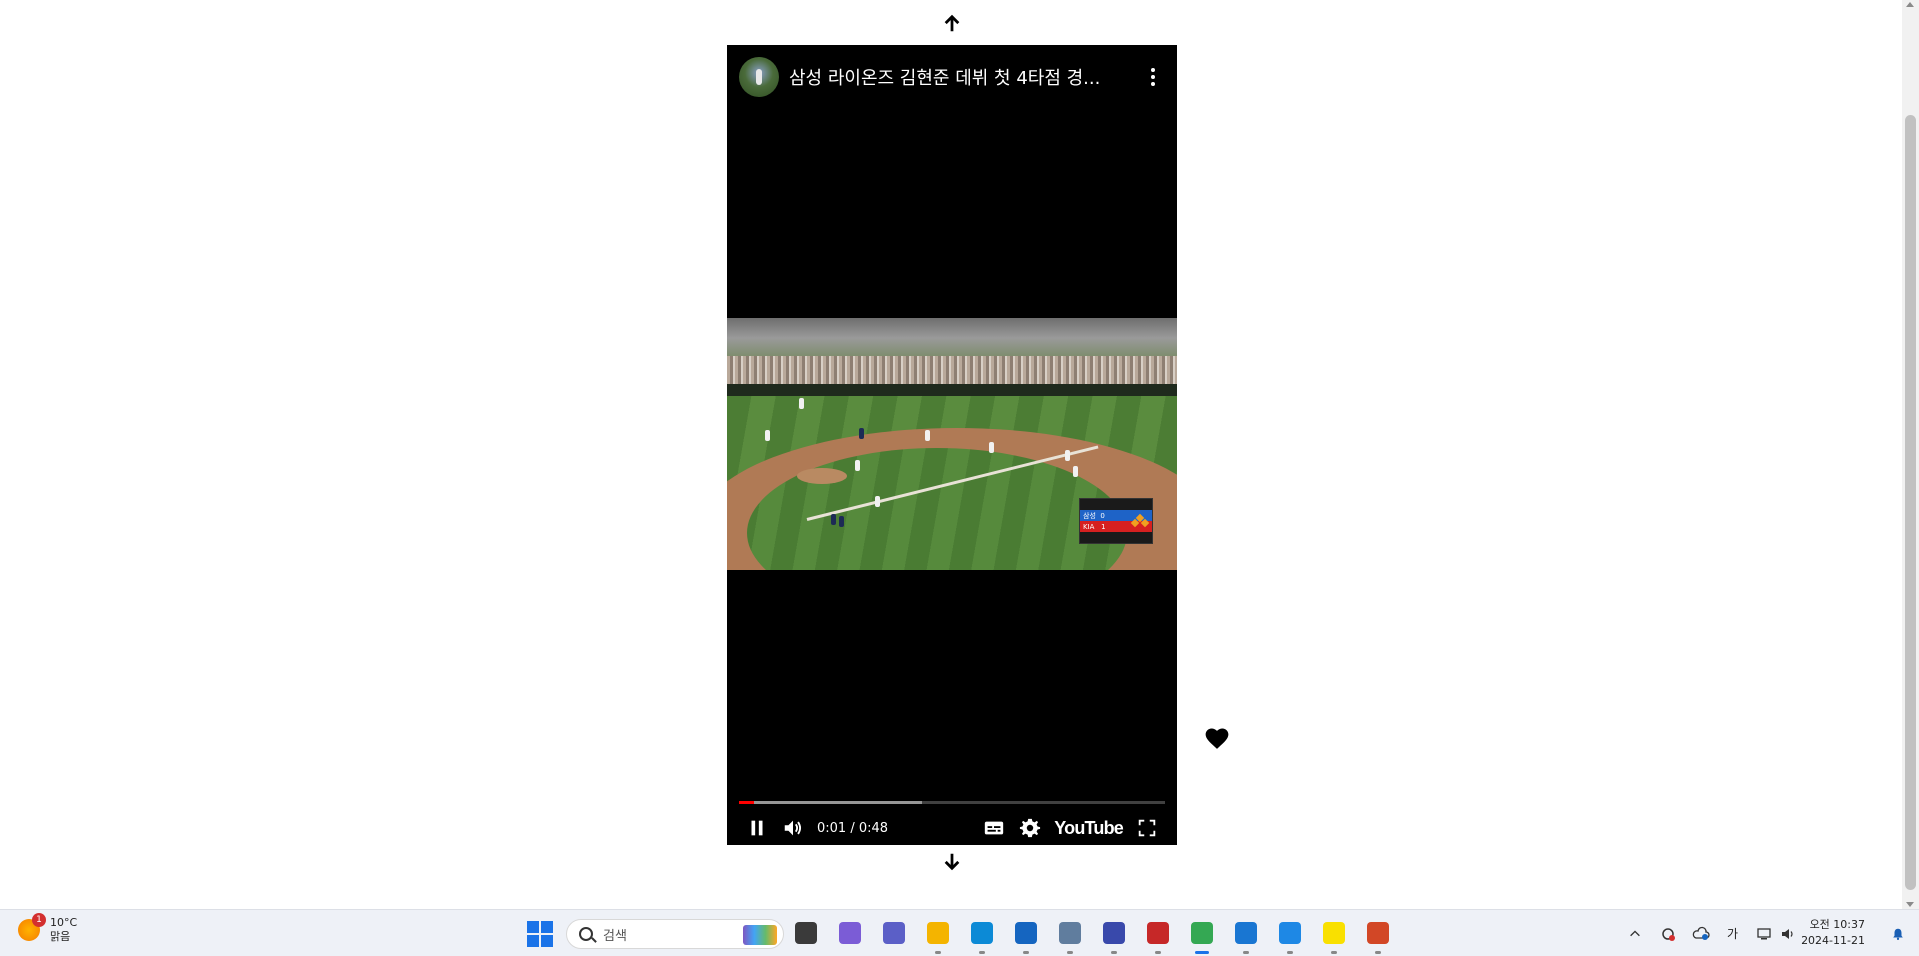 This screenshot has height=956, width=1919. I want to click on network-icon, so click(1764, 933).